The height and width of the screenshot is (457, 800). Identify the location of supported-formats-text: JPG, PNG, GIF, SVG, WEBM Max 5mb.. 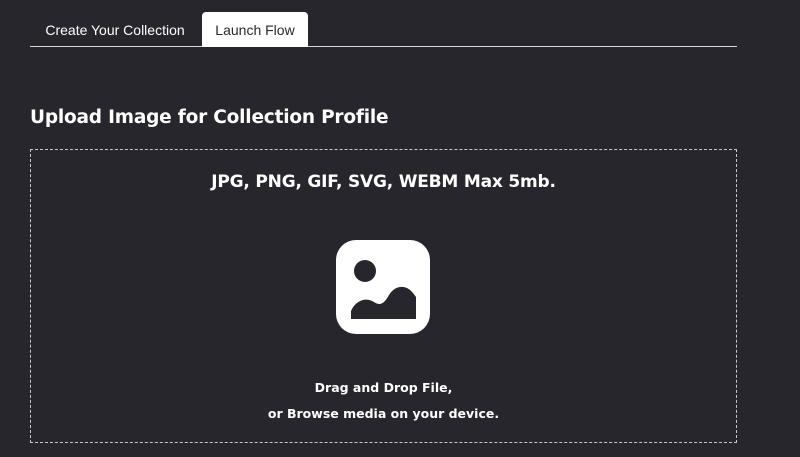
(383, 182).